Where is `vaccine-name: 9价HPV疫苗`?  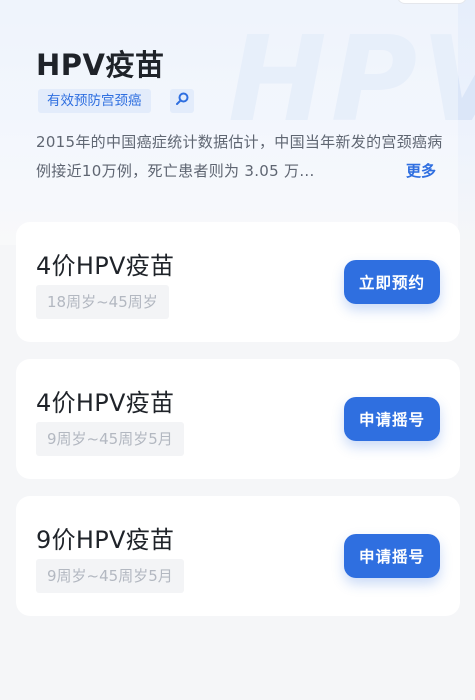
vaccine-name: 9价HPV疫苗 is located at coordinates (105, 540).